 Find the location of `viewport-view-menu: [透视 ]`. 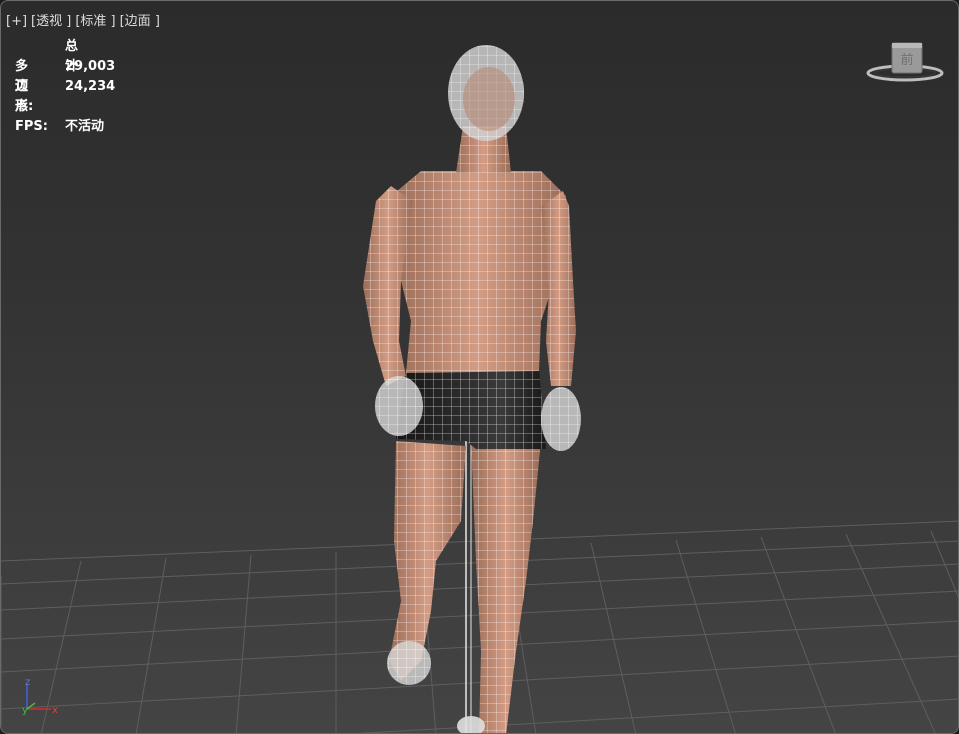

viewport-view-menu: [透视 ] is located at coordinates (51, 21).